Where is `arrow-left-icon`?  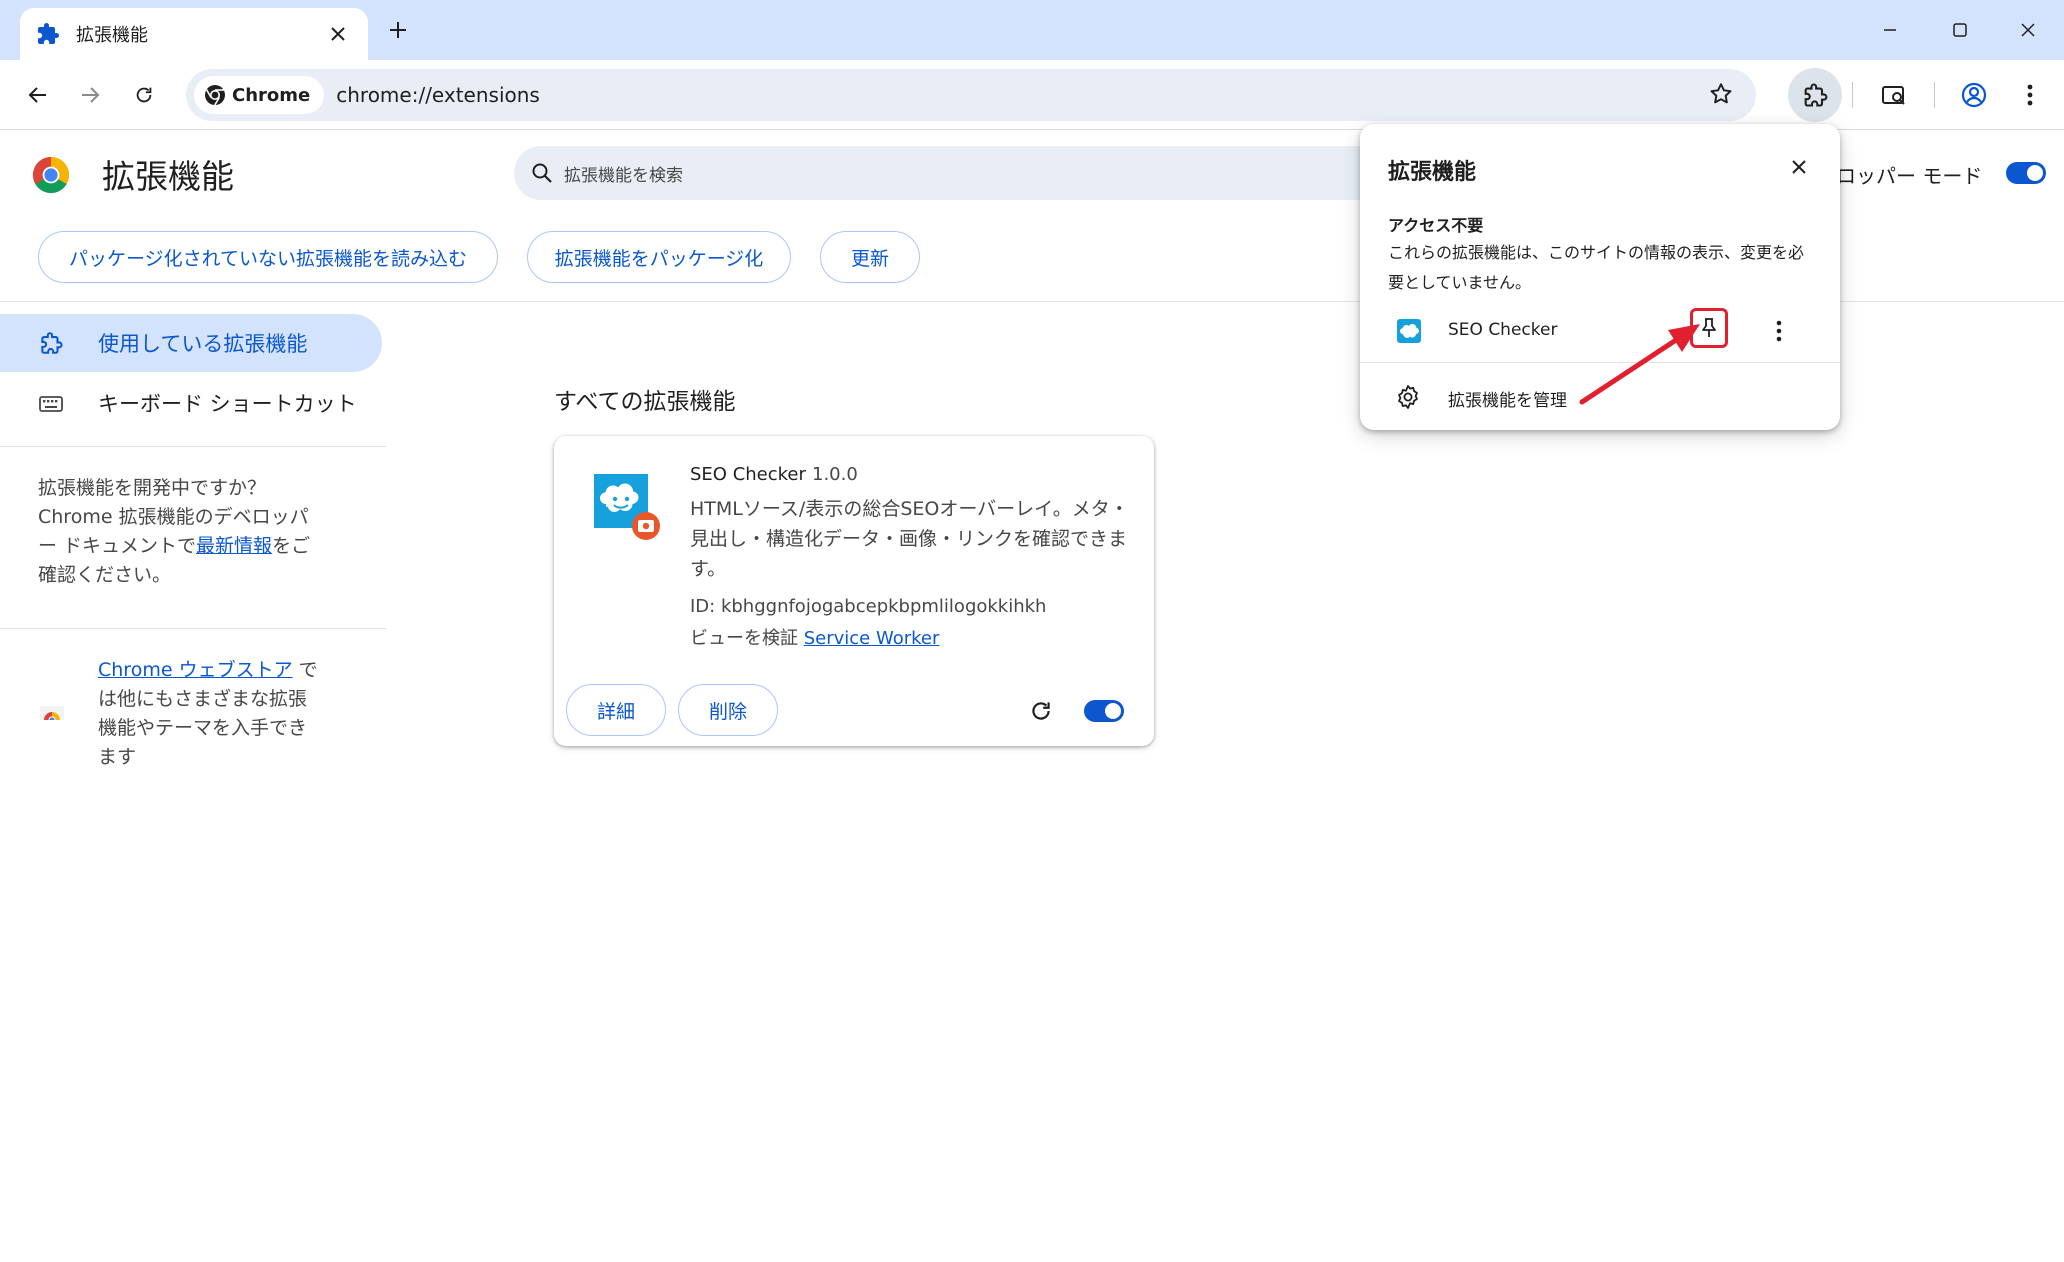 arrow-left-icon is located at coordinates (37, 95).